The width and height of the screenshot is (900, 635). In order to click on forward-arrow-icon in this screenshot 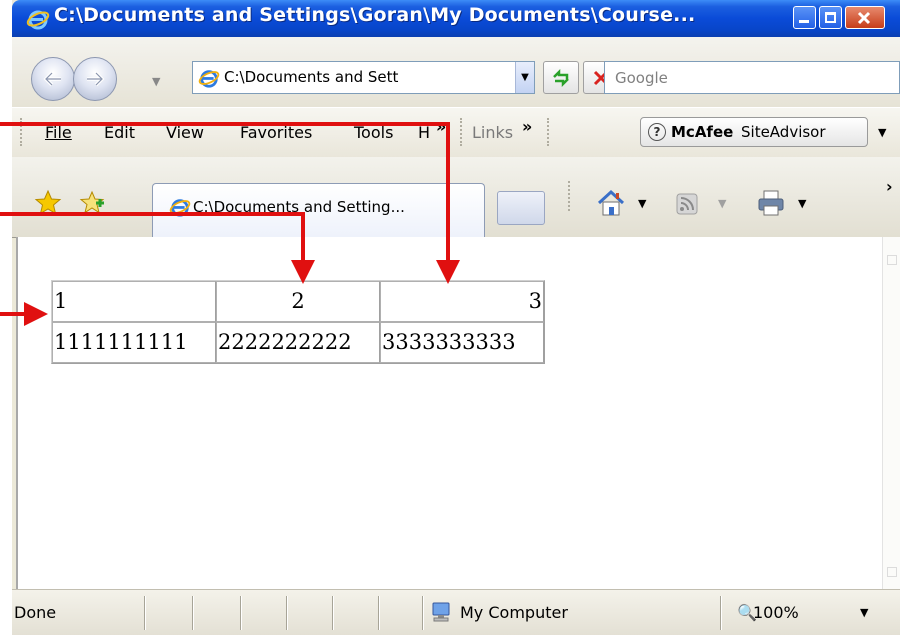, I will do `click(96, 79)`.